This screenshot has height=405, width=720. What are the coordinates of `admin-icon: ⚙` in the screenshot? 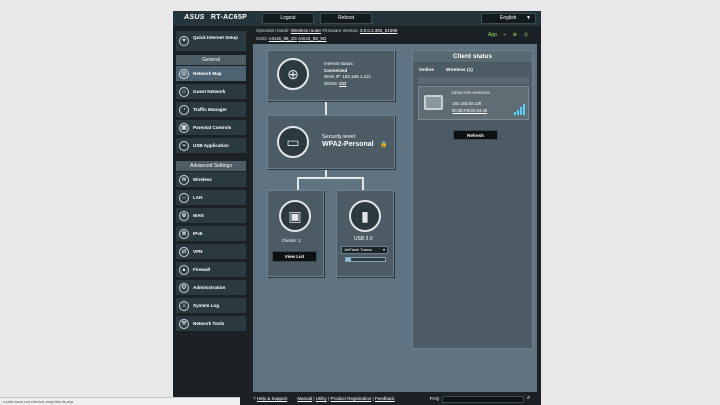 It's located at (184, 288).